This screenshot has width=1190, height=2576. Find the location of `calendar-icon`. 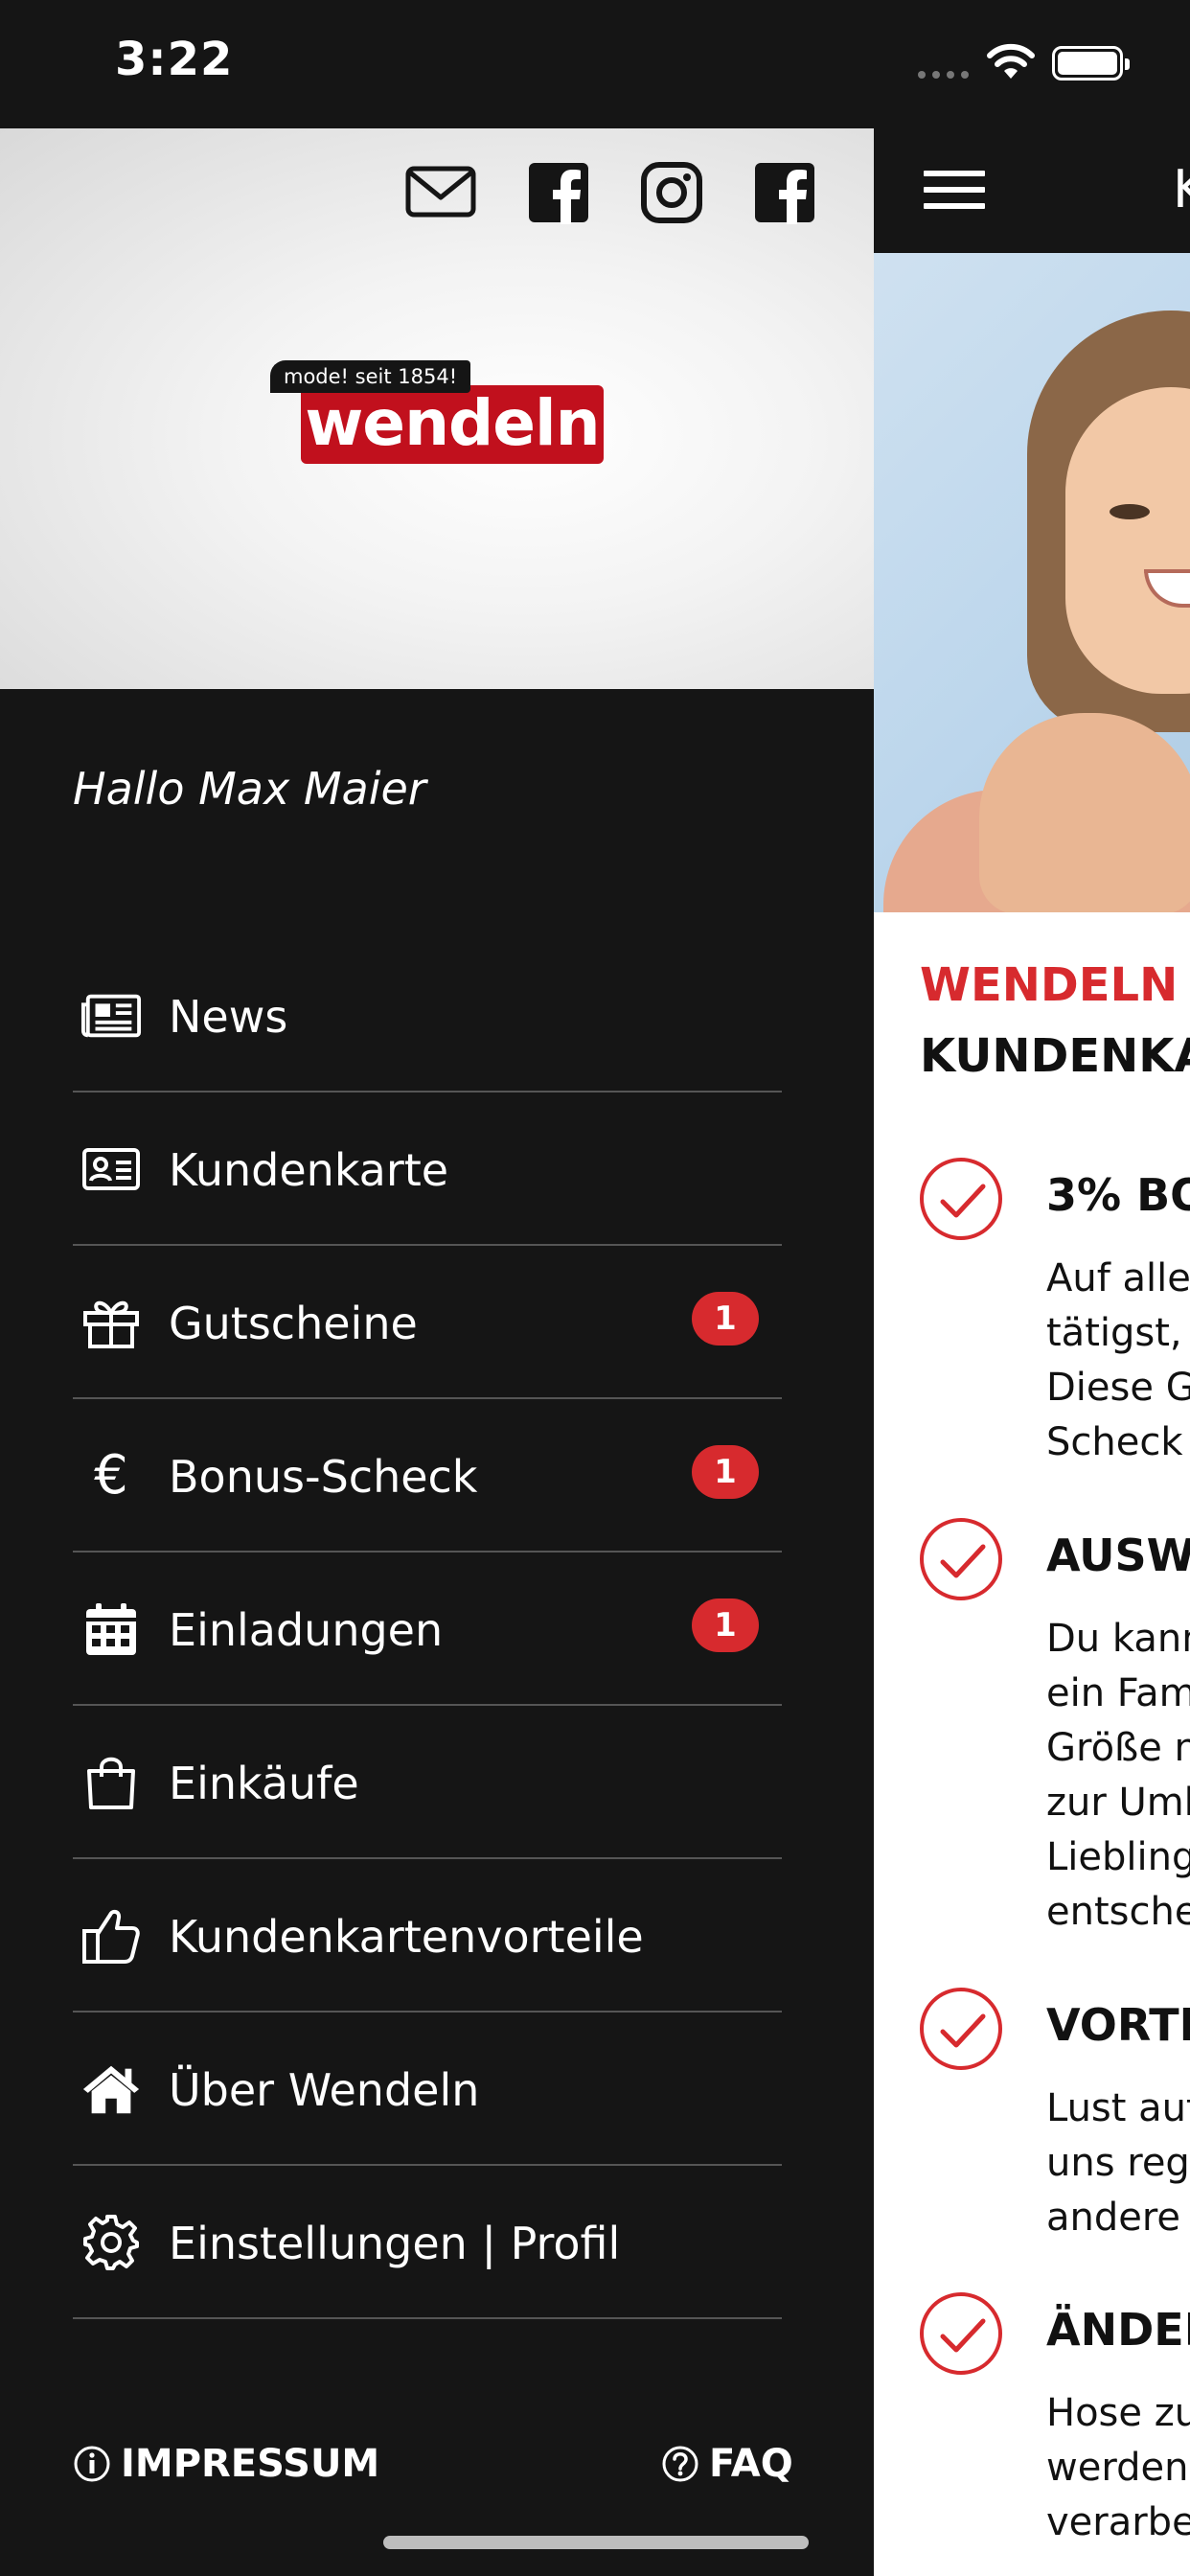

calendar-icon is located at coordinates (111, 1629).